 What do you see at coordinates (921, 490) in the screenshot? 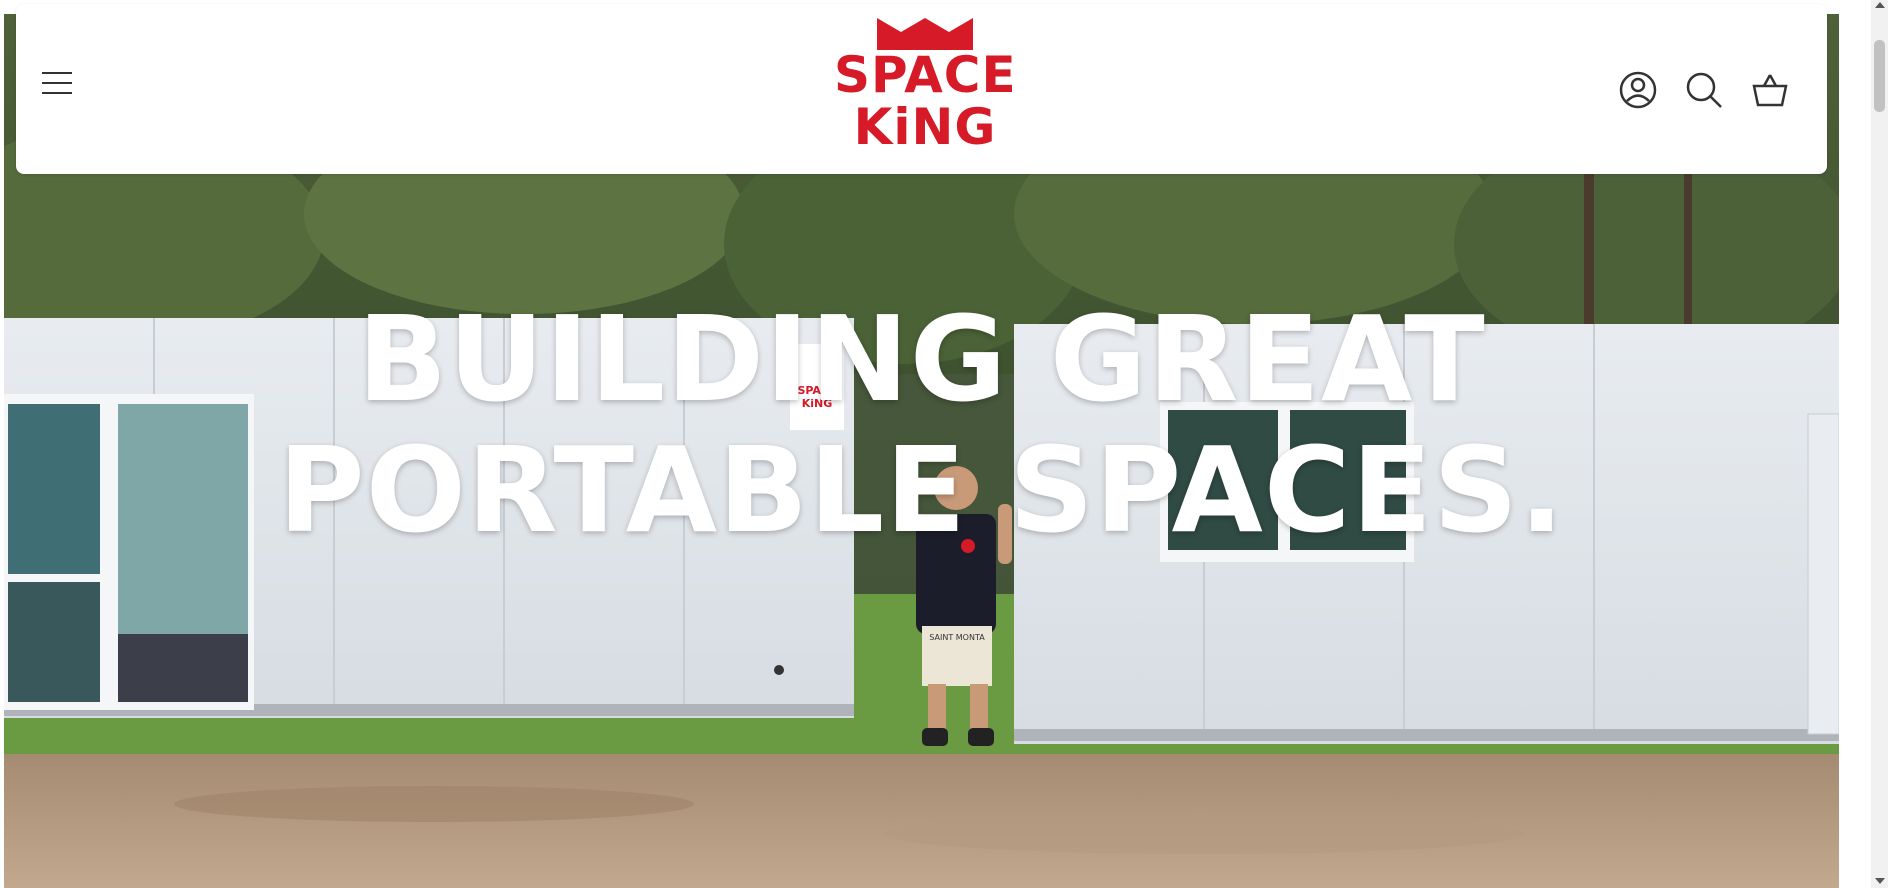
I see `hero-headline-line2: PORTABLE SPACES.` at bounding box center [921, 490].